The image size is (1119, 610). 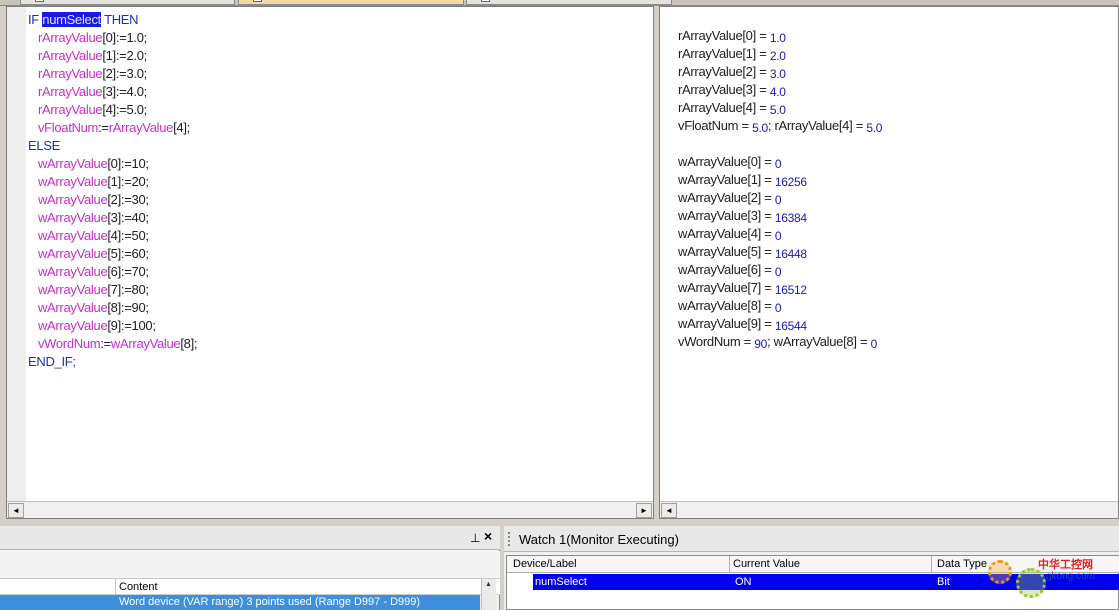 I want to click on code-line: rArrayValue[2]:=3.0;, so click(x=112, y=74).